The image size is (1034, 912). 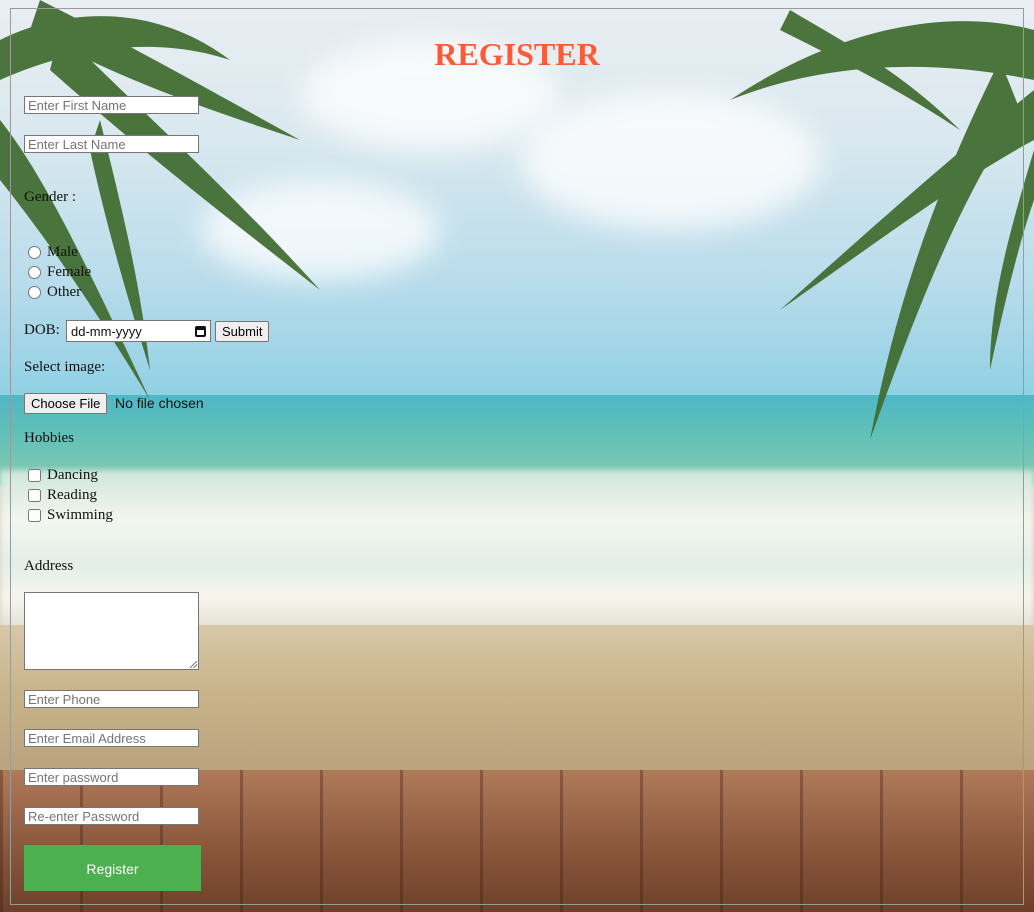 What do you see at coordinates (54, 292) in the screenshot?
I see `gender-option-other: Other` at bounding box center [54, 292].